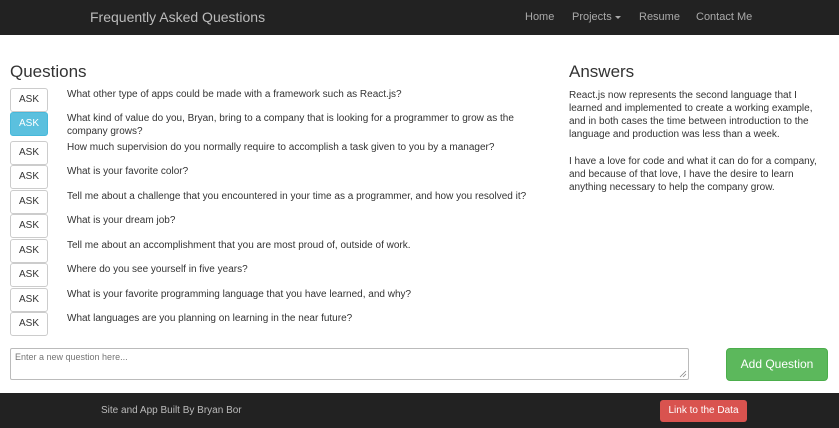 Image resolution: width=839 pixels, height=428 pixels. I want to click on resize-handle-icon, so click(683, 374).